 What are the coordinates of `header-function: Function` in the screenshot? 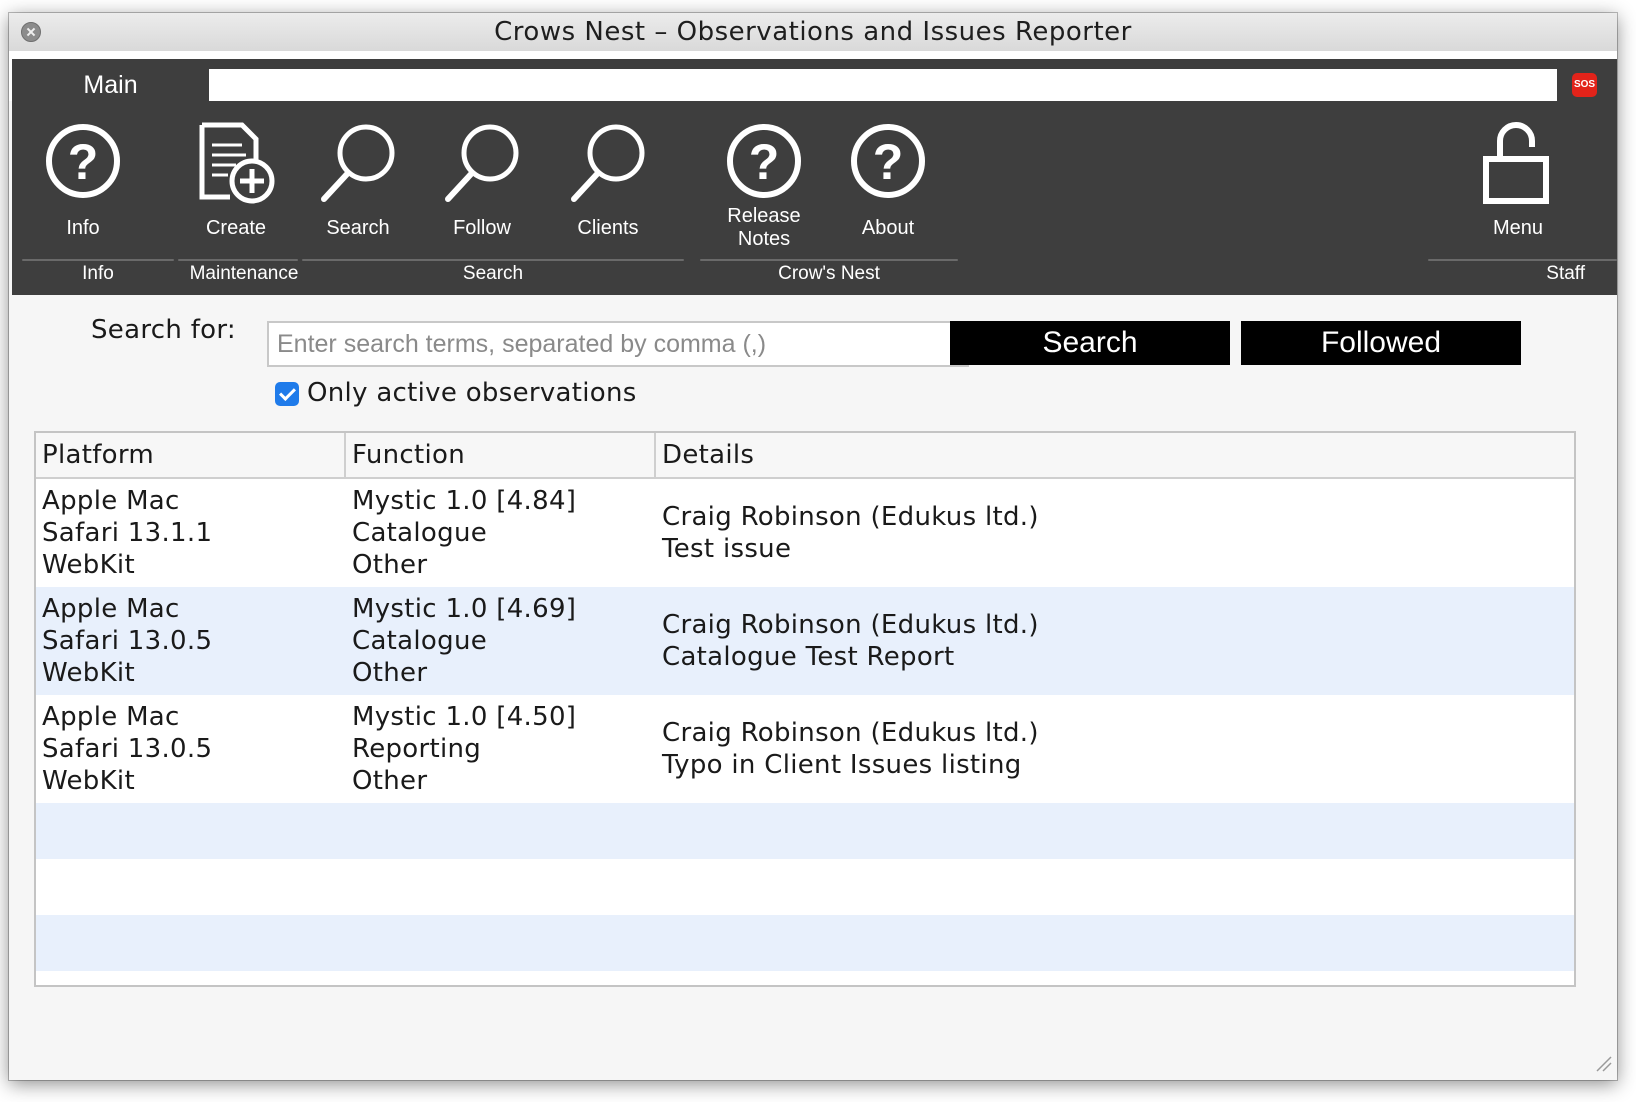 It's located at (501, 455).